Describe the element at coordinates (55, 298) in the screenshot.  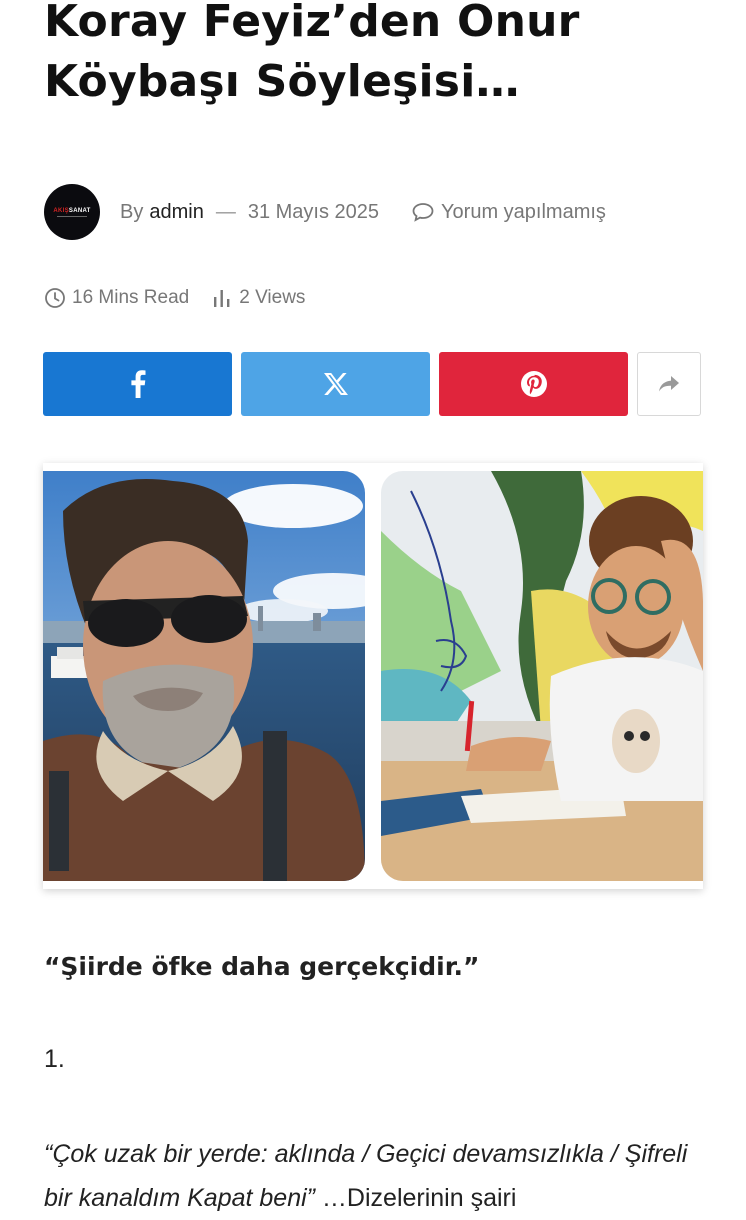
I see `clock-icon` at that location.